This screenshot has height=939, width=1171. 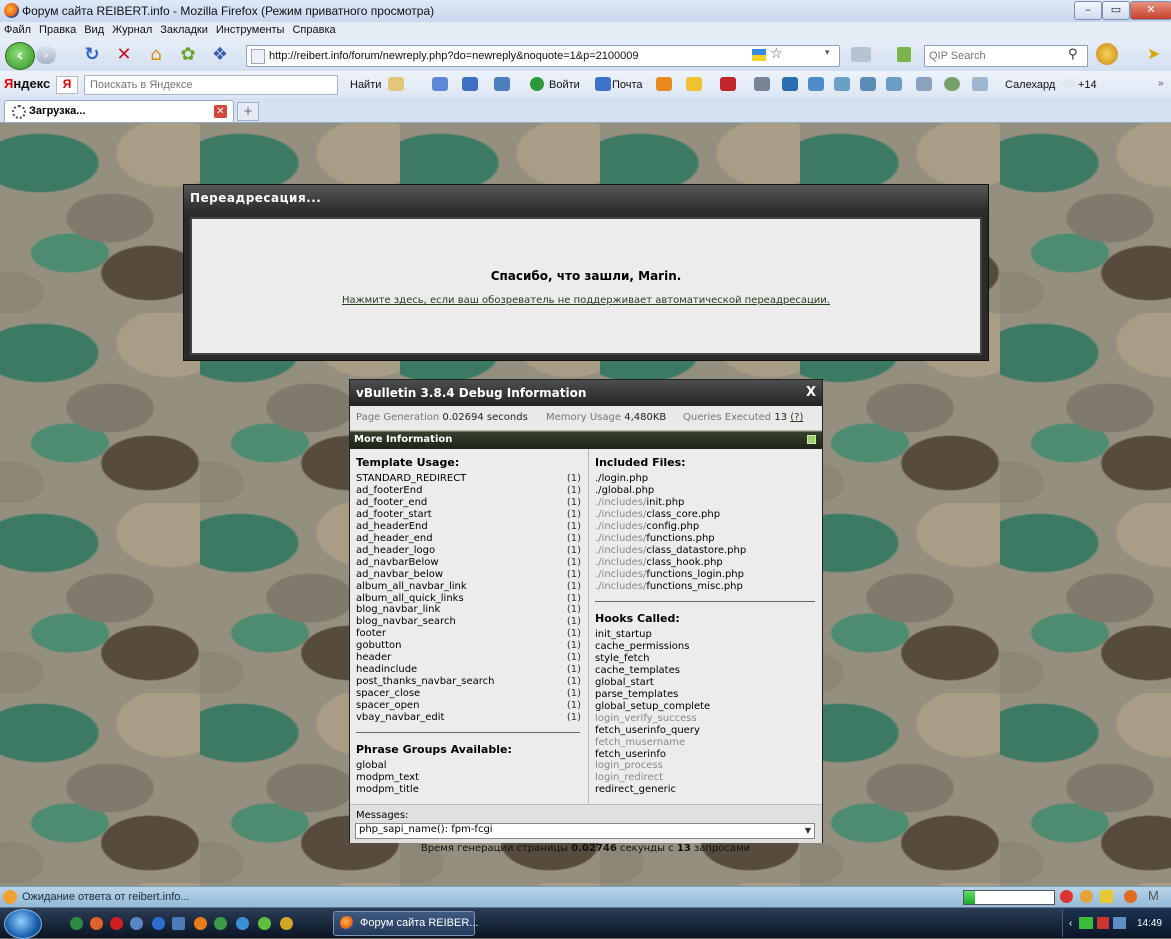 I want to click on qip-search-input, so click(x=996, y=55).